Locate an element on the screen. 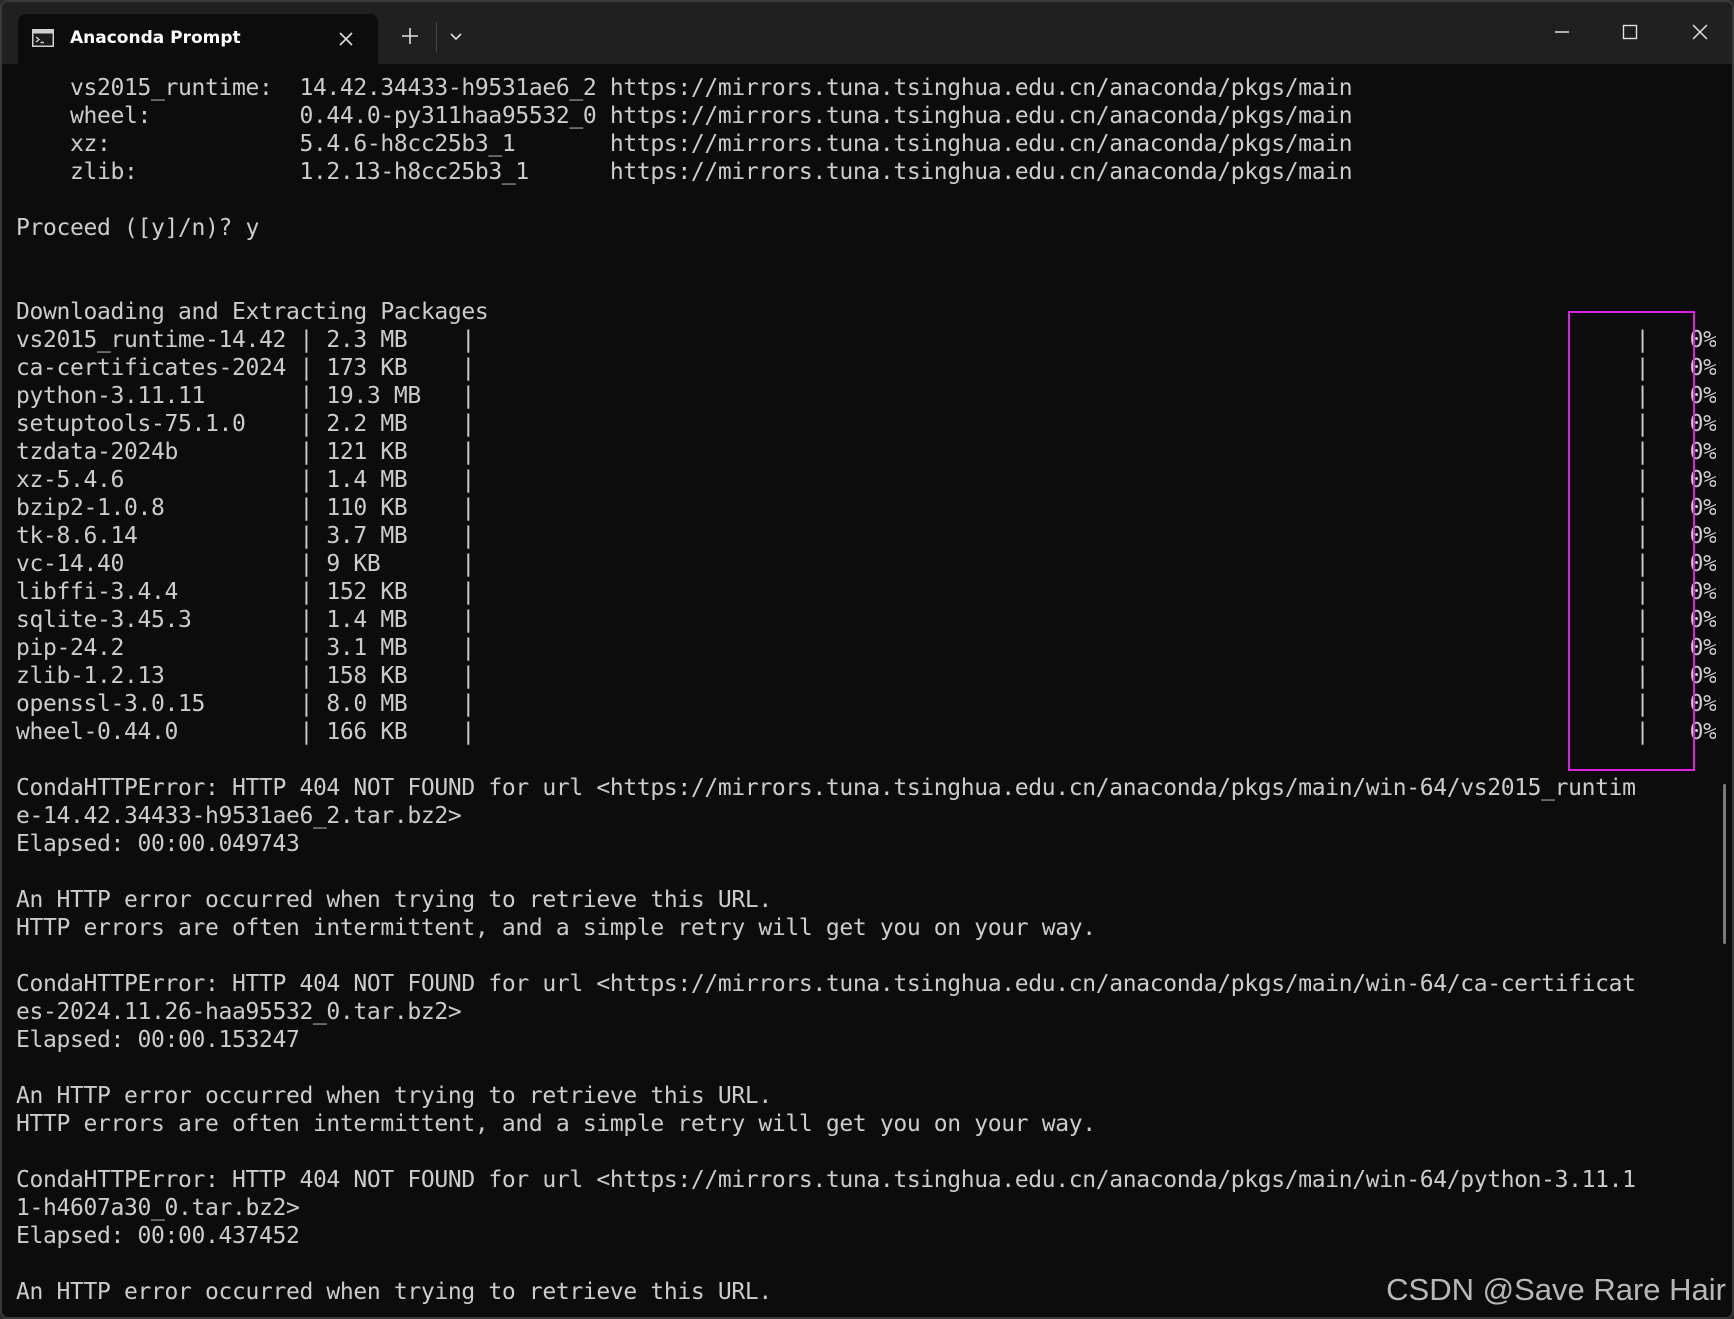 This screenshot has width=1734, height=1319. tab-title: Anaconda Prompt is located at coordinates (155, 38).